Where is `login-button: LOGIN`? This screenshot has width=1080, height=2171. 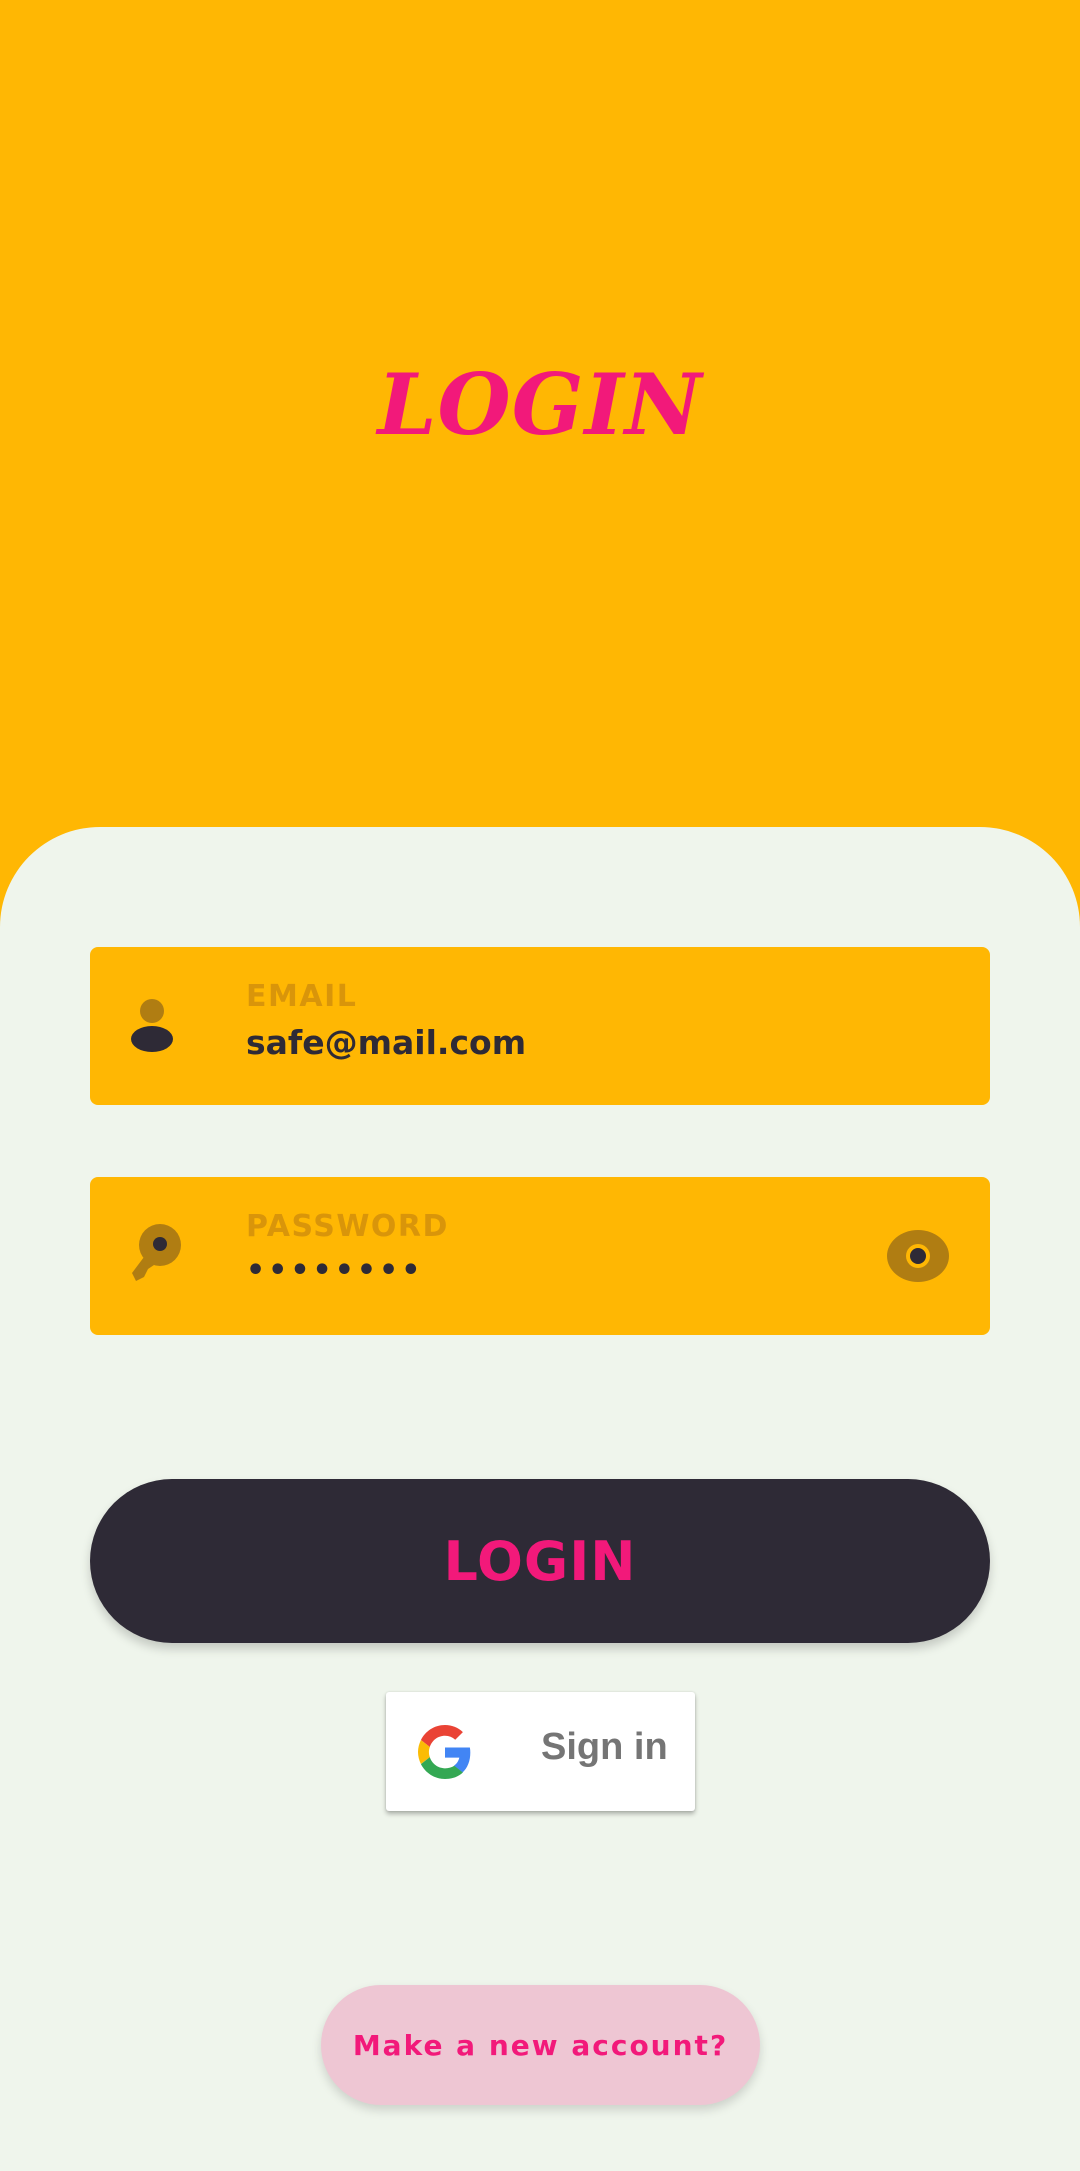
login-button: LOGIN is located at coordinates (540, 1561).